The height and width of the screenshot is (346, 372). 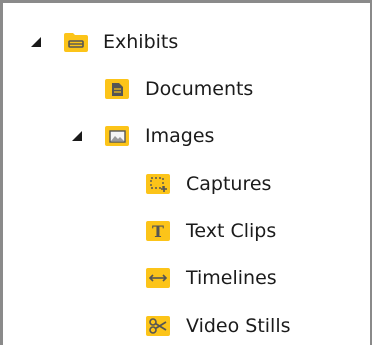 I want to click on tree-item-timelines: Timelines, so click(x=163, y=278).